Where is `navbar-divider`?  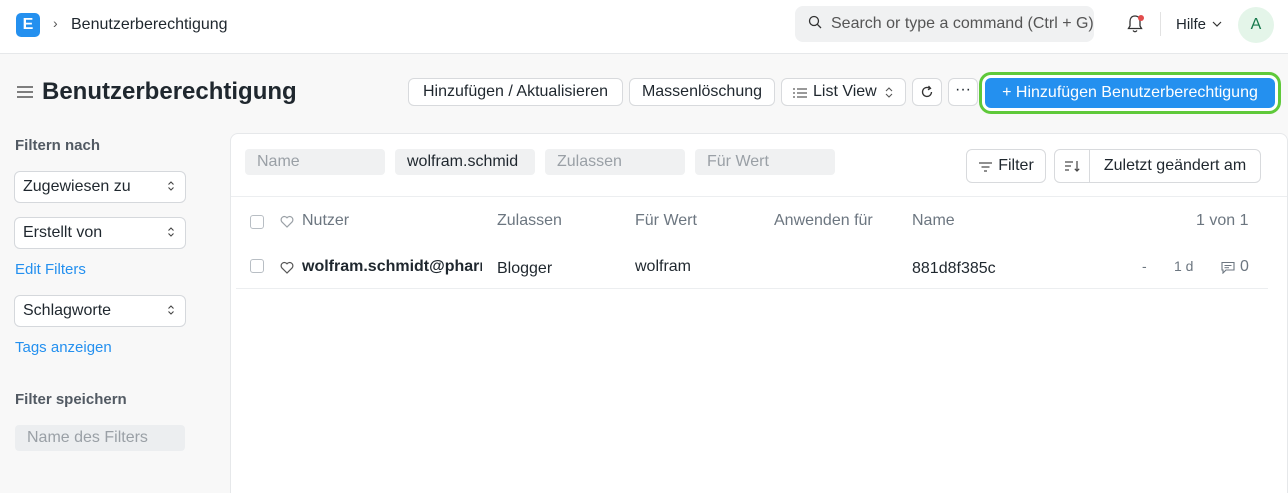
navbar-divider is located at coordinates (1160, 24).